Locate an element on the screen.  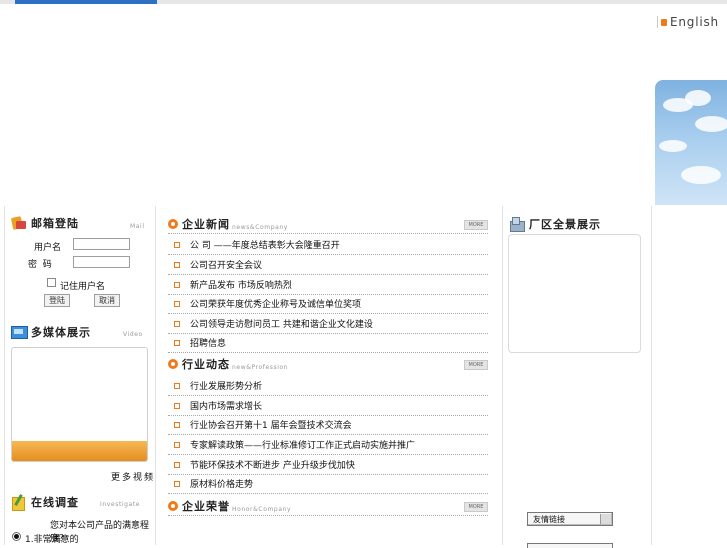
industry-news-subtitle: new&Profession is located at coordinates (260, 367).